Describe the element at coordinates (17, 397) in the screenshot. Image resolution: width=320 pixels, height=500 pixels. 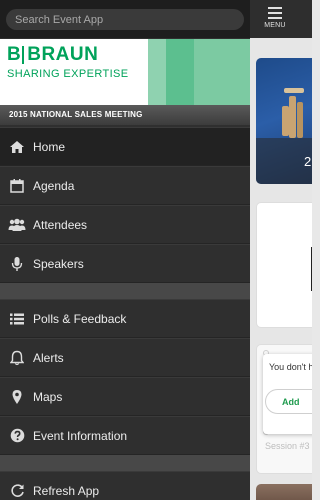
I see `map-pin-icon` at that location.